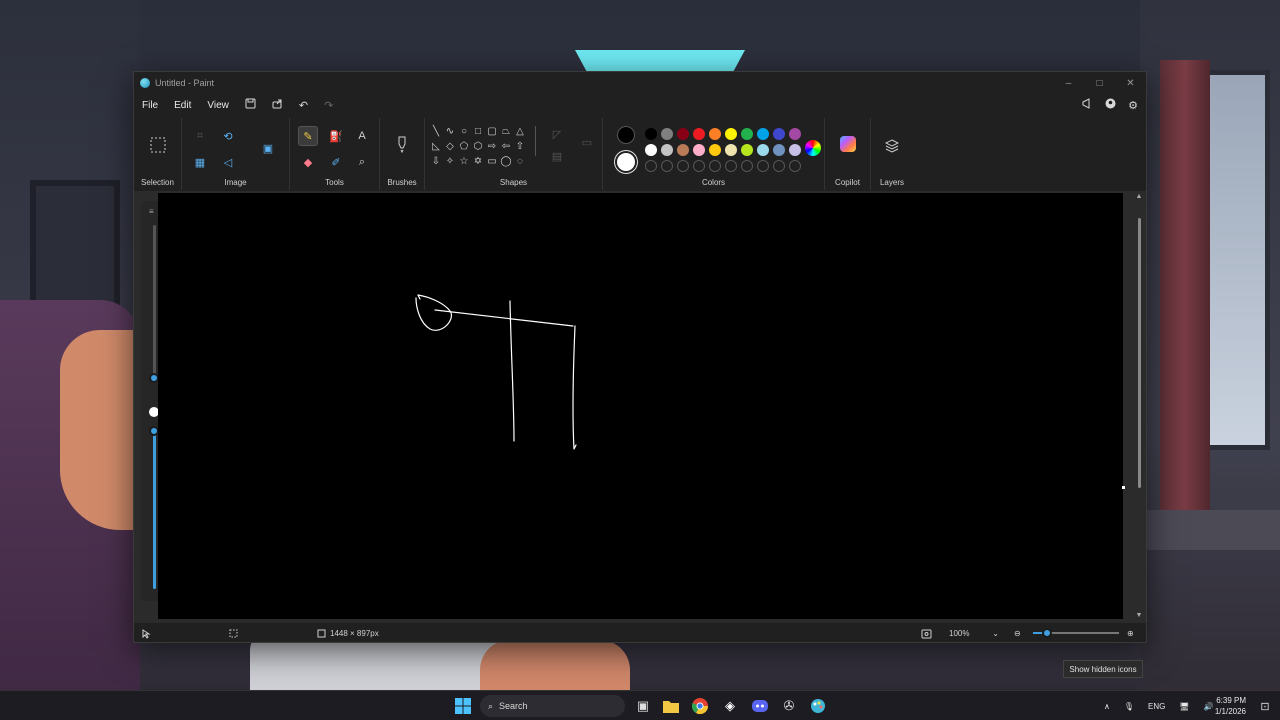 The height and width of the screenshot is (720, 1280). Describe the element at coordinates (1017, 633) in the screenshot. I see `zoom-out-icon: ⊖` at that location.